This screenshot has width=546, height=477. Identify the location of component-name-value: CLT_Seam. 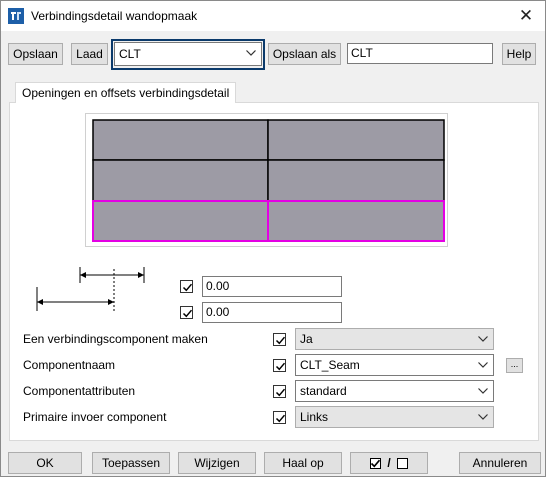
(330, 365).